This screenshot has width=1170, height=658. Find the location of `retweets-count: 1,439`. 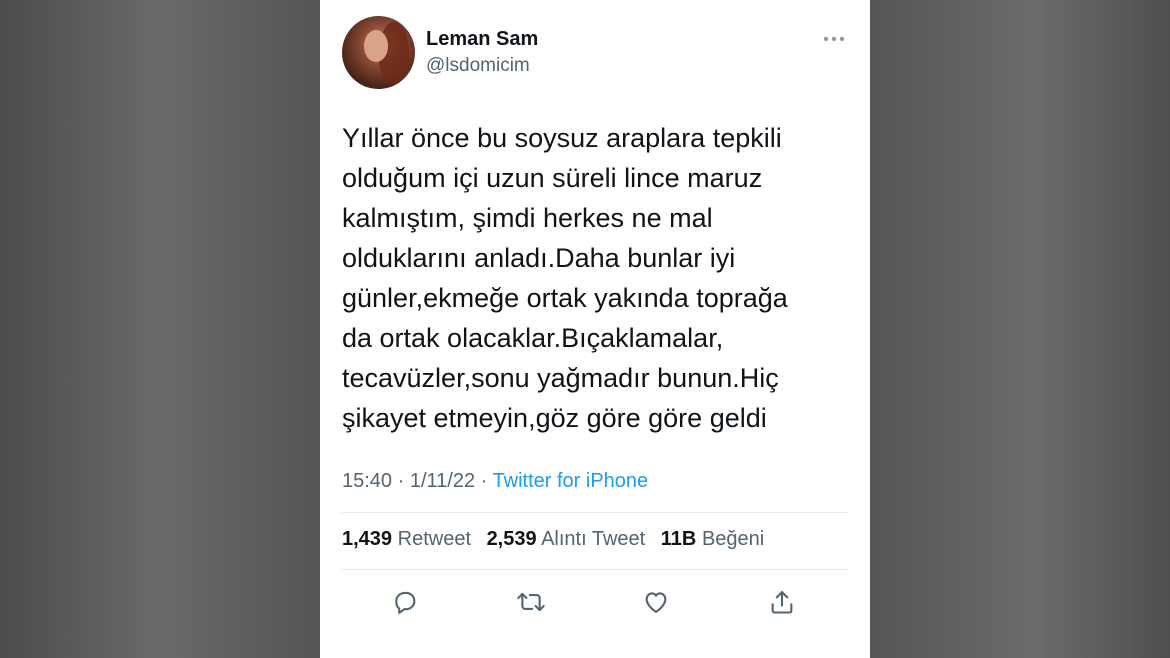

retweets-count: 1,439 is located at coordinates (367, 539).